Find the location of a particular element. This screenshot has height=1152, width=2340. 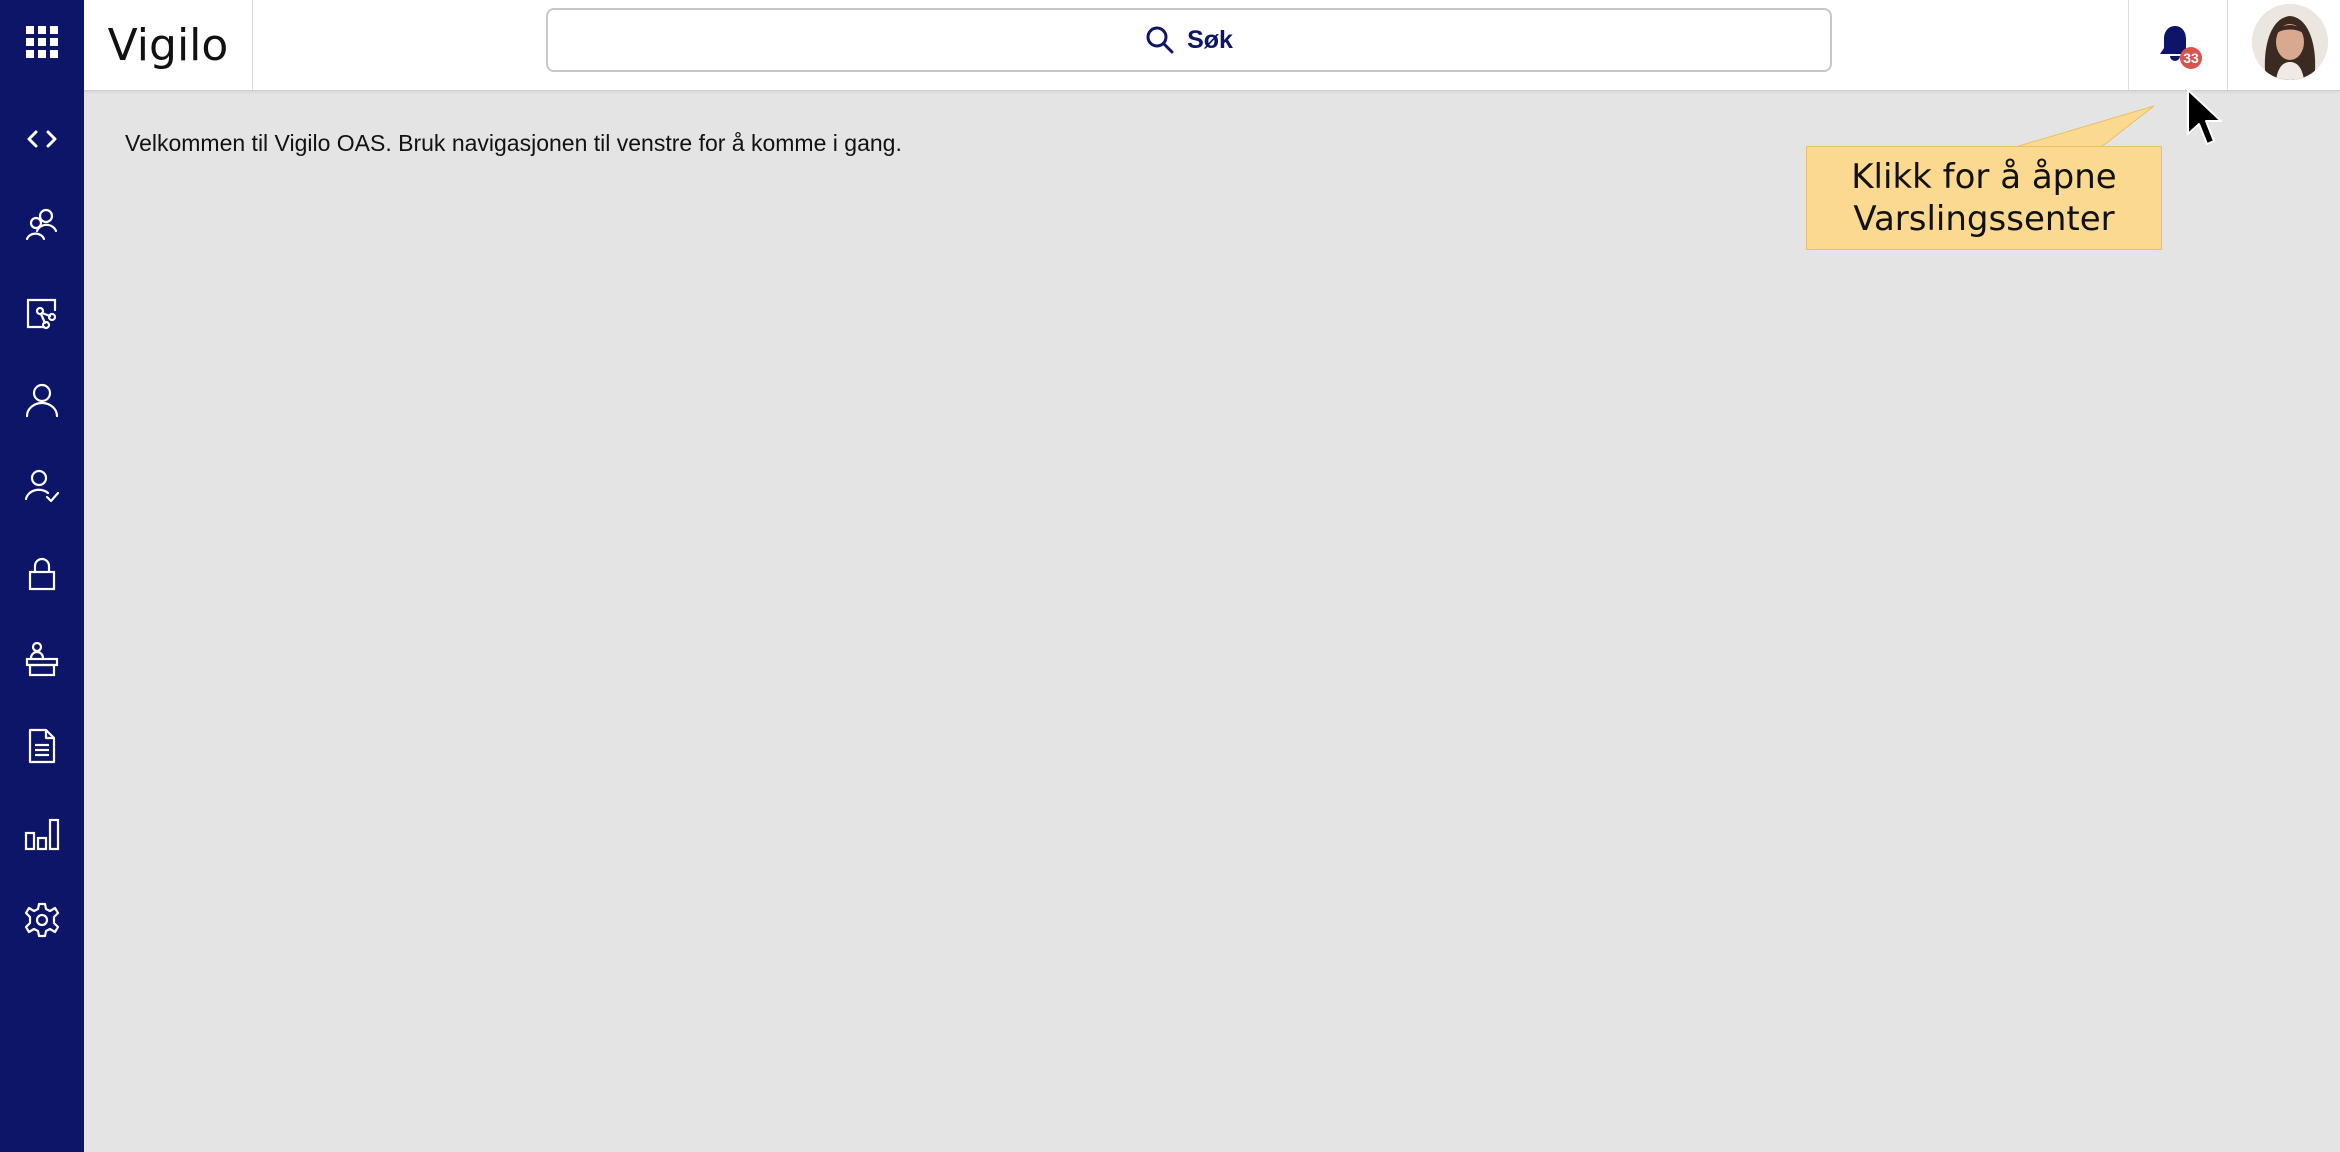

sidebar-item-person is located at coordinates (42, 400).